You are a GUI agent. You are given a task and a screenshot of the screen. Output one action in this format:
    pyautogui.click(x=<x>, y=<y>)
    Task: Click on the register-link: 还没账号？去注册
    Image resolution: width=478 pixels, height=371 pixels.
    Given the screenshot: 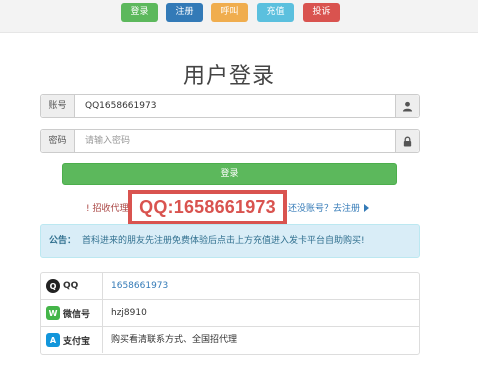 What is the action you would take?
    pyautogui.click(x=329, y=207)
    